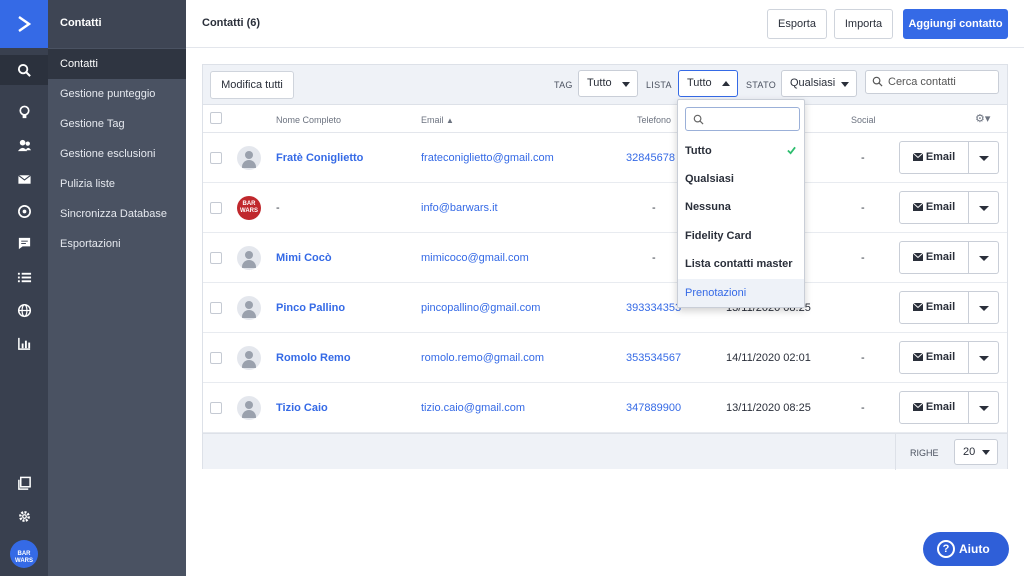 The width and height of the screenshot is (1024, 576). I want to click on lightbulb-icon, so click(24, 112).